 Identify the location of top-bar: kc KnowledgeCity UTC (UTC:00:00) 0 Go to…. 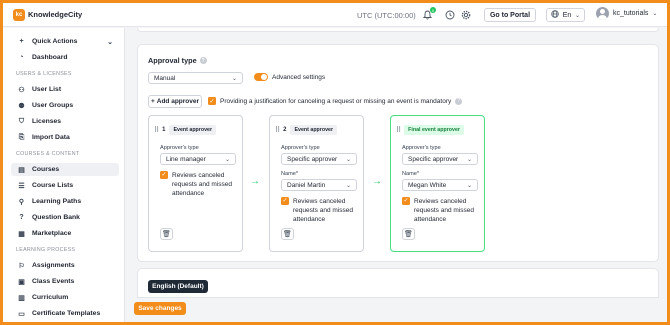
(335, 15).